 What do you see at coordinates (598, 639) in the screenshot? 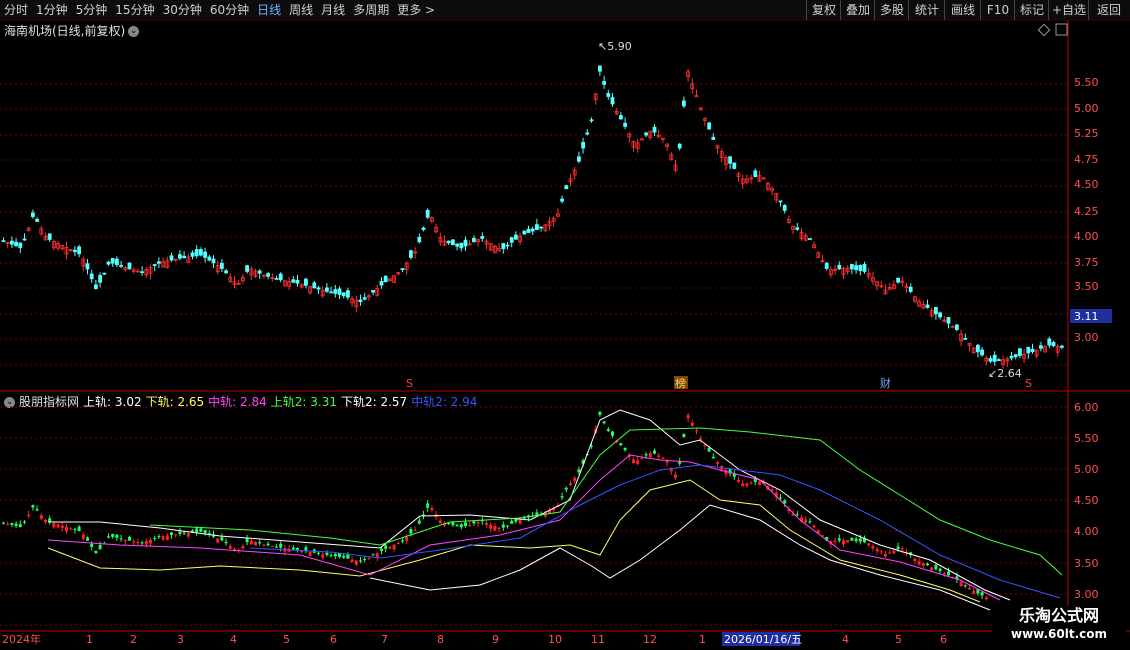
I see `time-label: 11` at bounding box center [598, 639].